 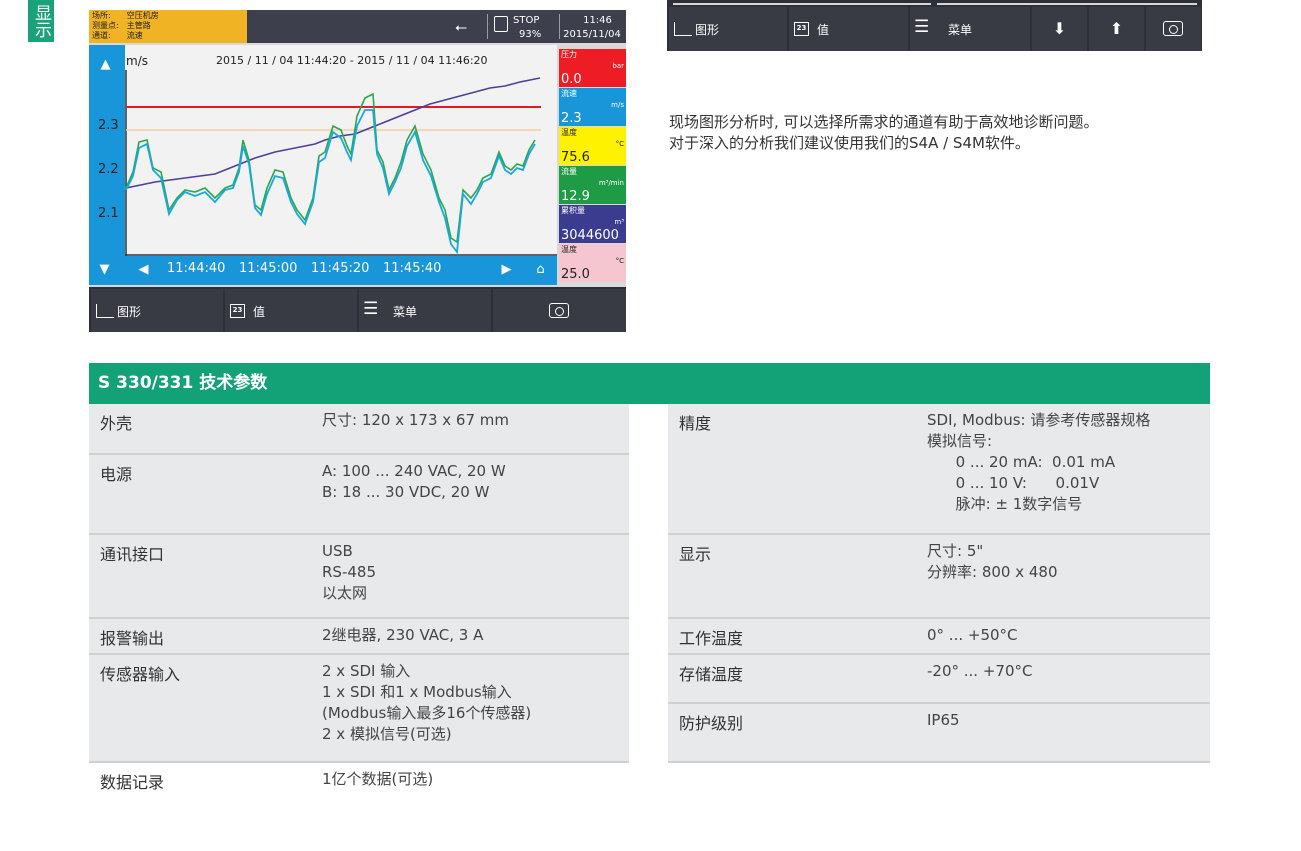 I want to click on cyan-trend-line, so click(x=330, y=182).